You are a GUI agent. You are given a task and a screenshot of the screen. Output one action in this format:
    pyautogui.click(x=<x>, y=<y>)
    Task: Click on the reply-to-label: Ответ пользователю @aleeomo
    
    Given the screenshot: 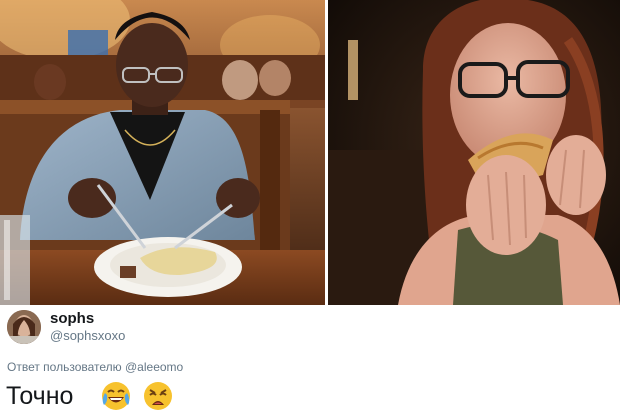 What is the action you would take?
    pyautogui.click(x=95, y=367)
    